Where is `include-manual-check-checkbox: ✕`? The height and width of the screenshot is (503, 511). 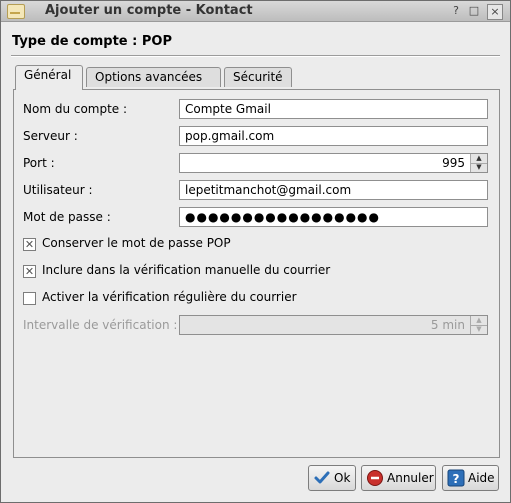
include-manual-check-checkbox: ✕ is located at coordinates (29, 271).